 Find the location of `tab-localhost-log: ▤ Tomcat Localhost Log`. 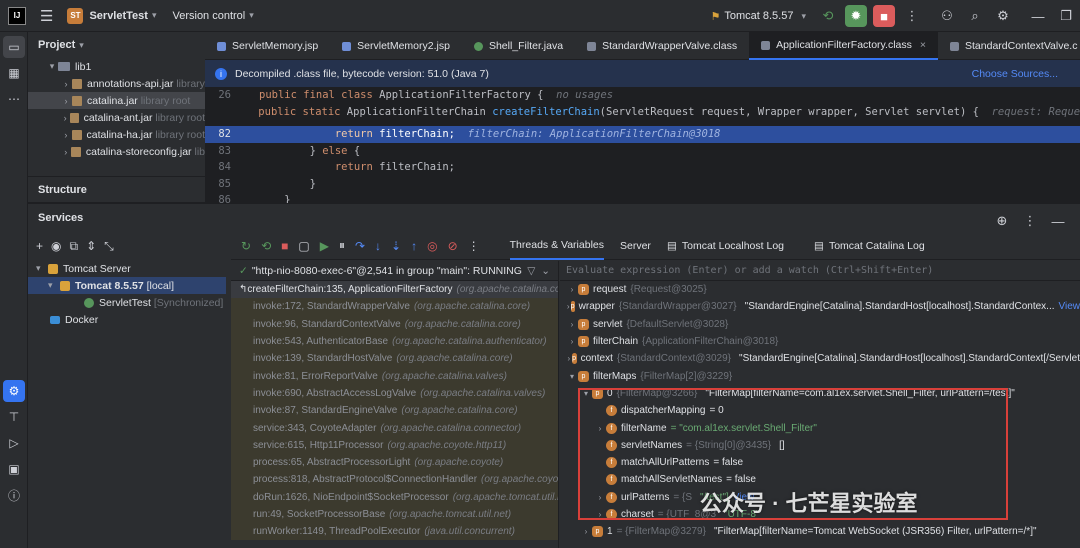

tab-localhost-log: ▤ Tomcat Localhost Log is located at coordinates (725, 246).